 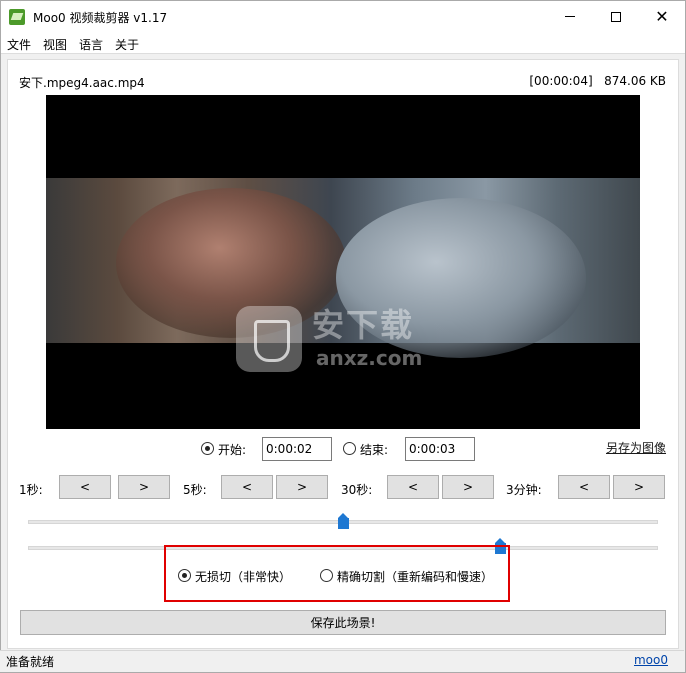 I want to click on step-3m-back-button: <, so click(x=584, y=487).